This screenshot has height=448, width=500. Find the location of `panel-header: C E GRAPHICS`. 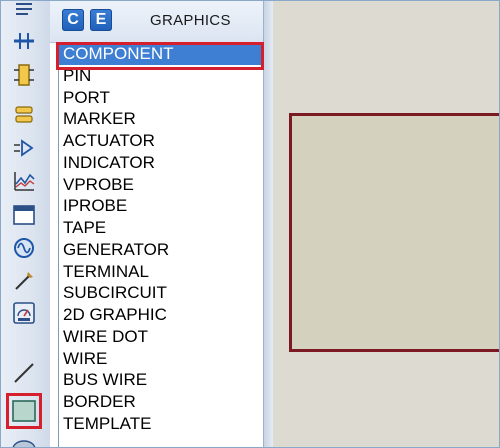

panel-header: C E GRAPHICS is located at coordinates (158, 21).